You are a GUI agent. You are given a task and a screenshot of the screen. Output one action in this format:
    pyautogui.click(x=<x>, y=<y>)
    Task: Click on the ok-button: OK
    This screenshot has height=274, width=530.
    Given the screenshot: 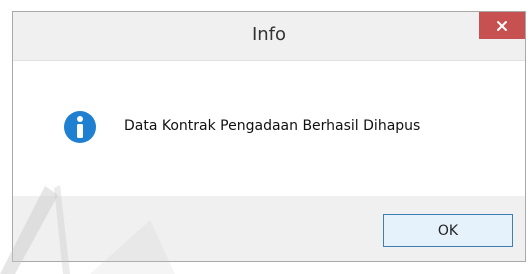 What is the action you would take?
    pyautogui.click(x=448, y=230)
    